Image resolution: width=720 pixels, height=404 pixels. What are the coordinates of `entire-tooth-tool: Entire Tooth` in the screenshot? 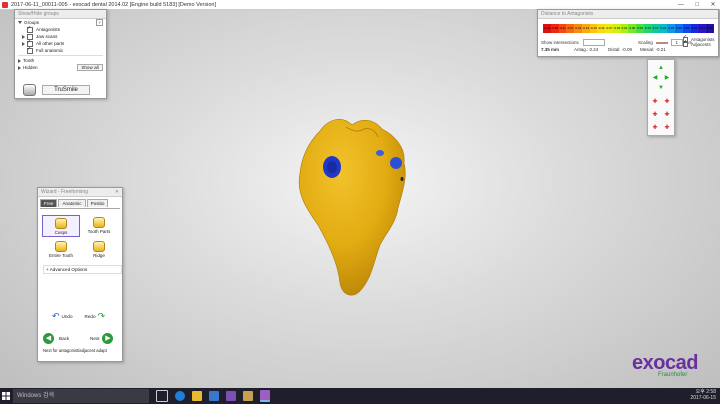 It's located at (61, 249).